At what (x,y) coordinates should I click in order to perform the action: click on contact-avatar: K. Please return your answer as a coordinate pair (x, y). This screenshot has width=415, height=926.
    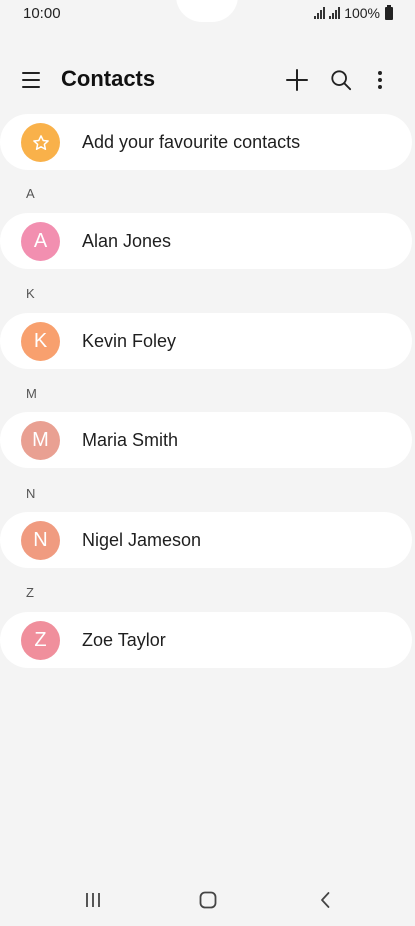
    Looking at the image, I should click on (40, 341).